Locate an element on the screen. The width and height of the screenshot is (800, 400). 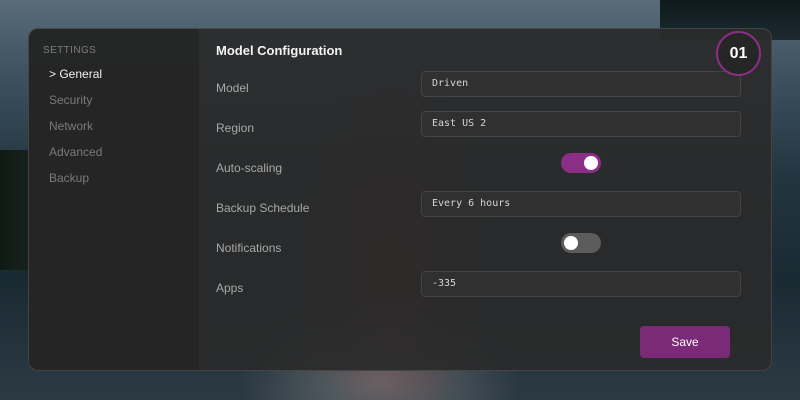
apps-row: Apps -335 is located at coordinates (493, 295).